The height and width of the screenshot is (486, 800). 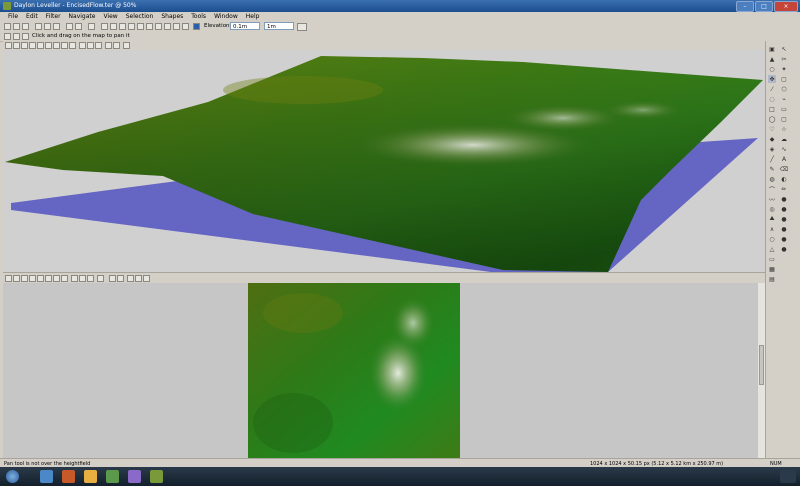 What do you see at coordinates (158, 26) in the screenshot?
I see `zoom-icon` at bounding box center [158, 26].